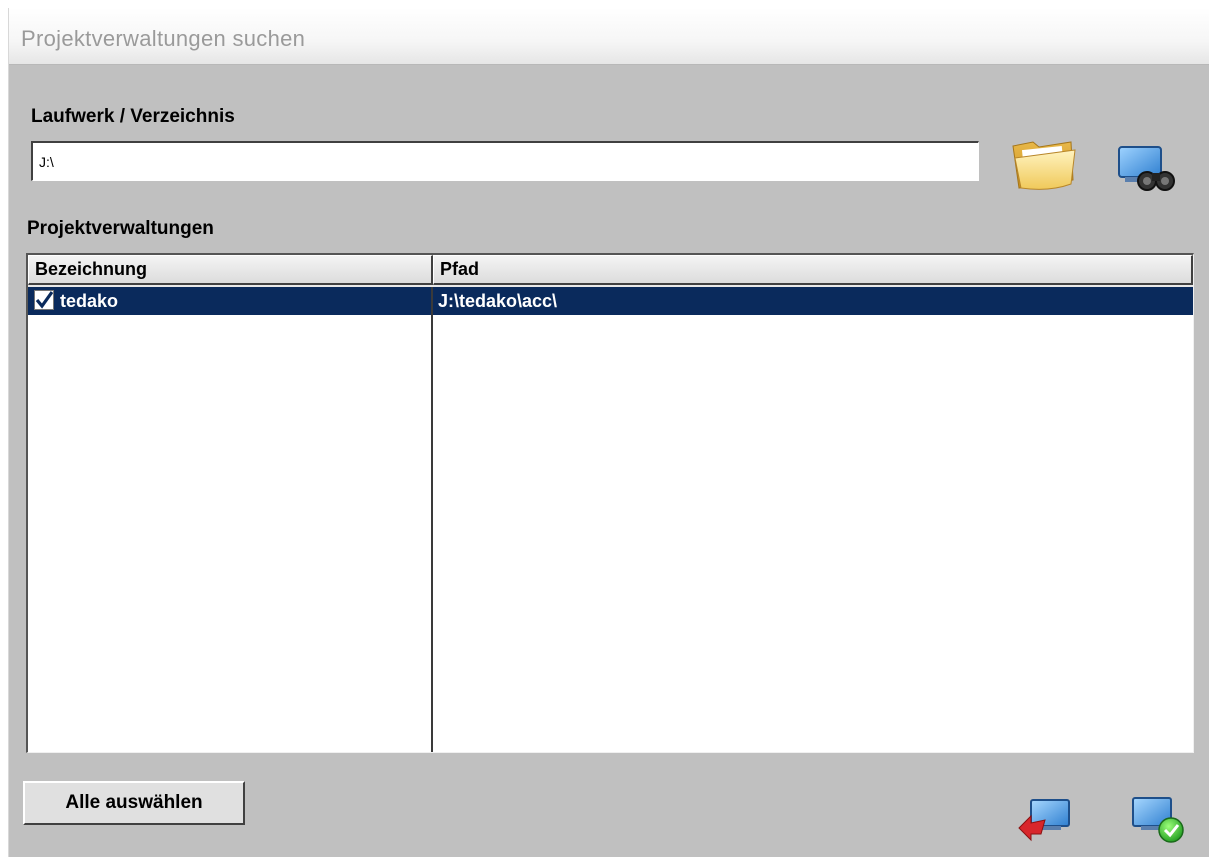 The height and width of the screenshot is (857, 1209). I want to click on table-header: Bezeichnung Pfad, so click(610, 271).